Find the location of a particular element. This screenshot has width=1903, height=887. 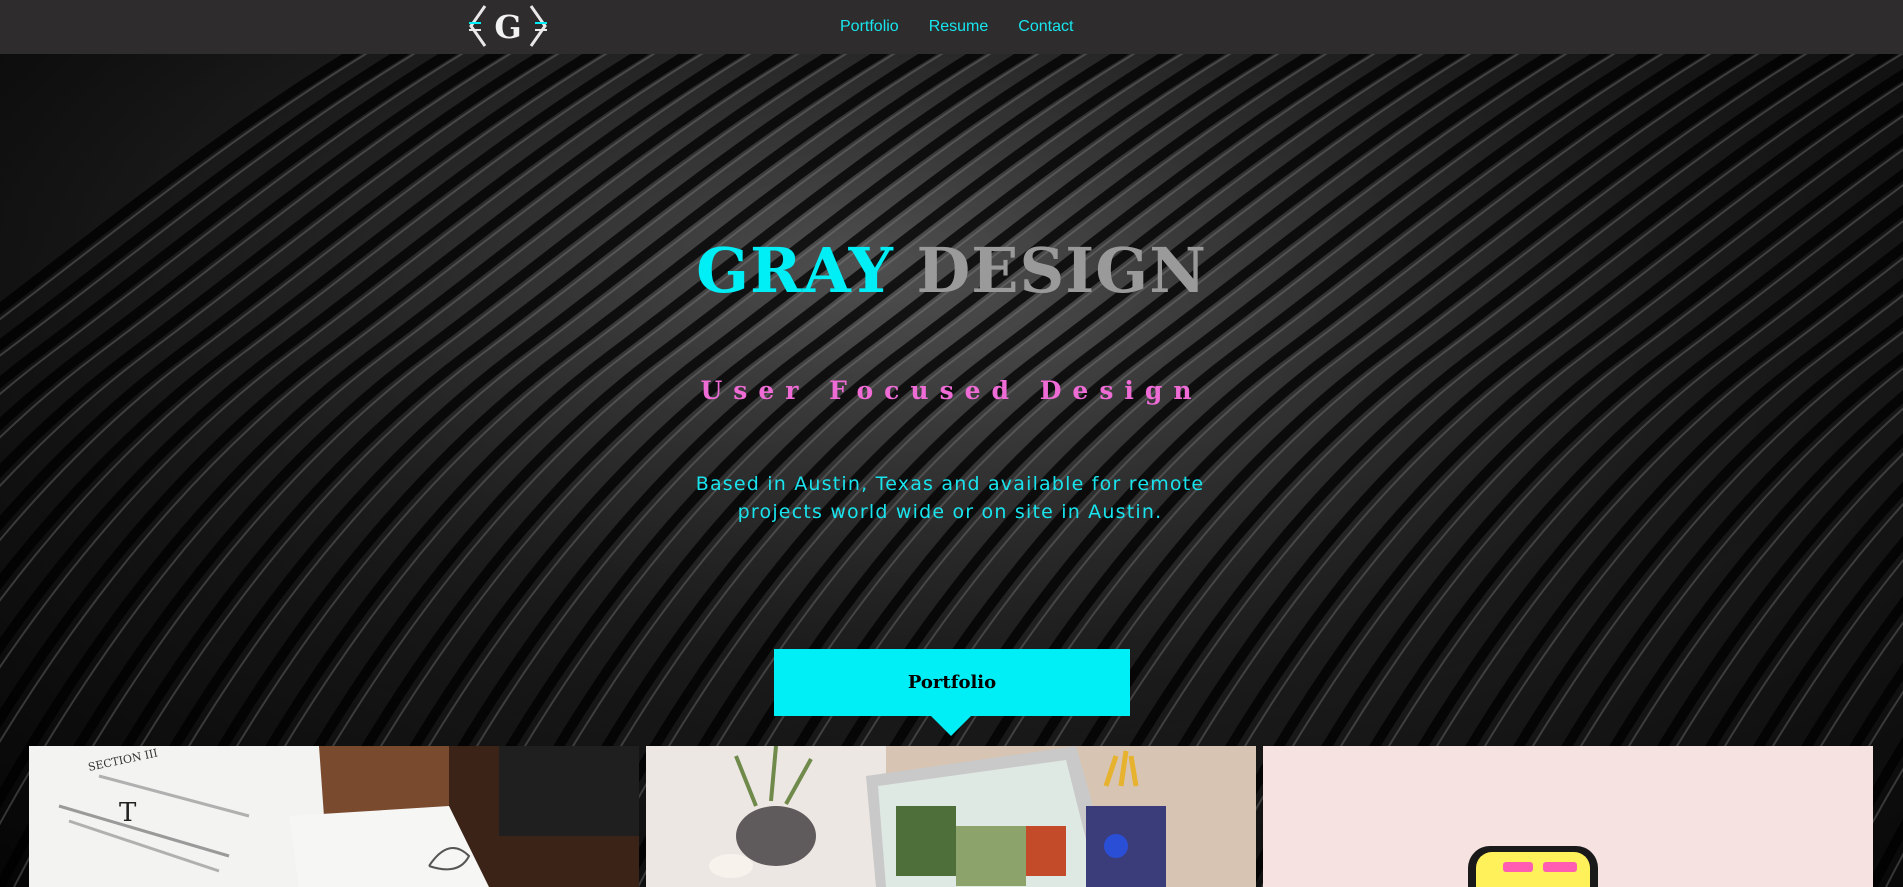

phone-app-image is located at coordinates (1568, 816).